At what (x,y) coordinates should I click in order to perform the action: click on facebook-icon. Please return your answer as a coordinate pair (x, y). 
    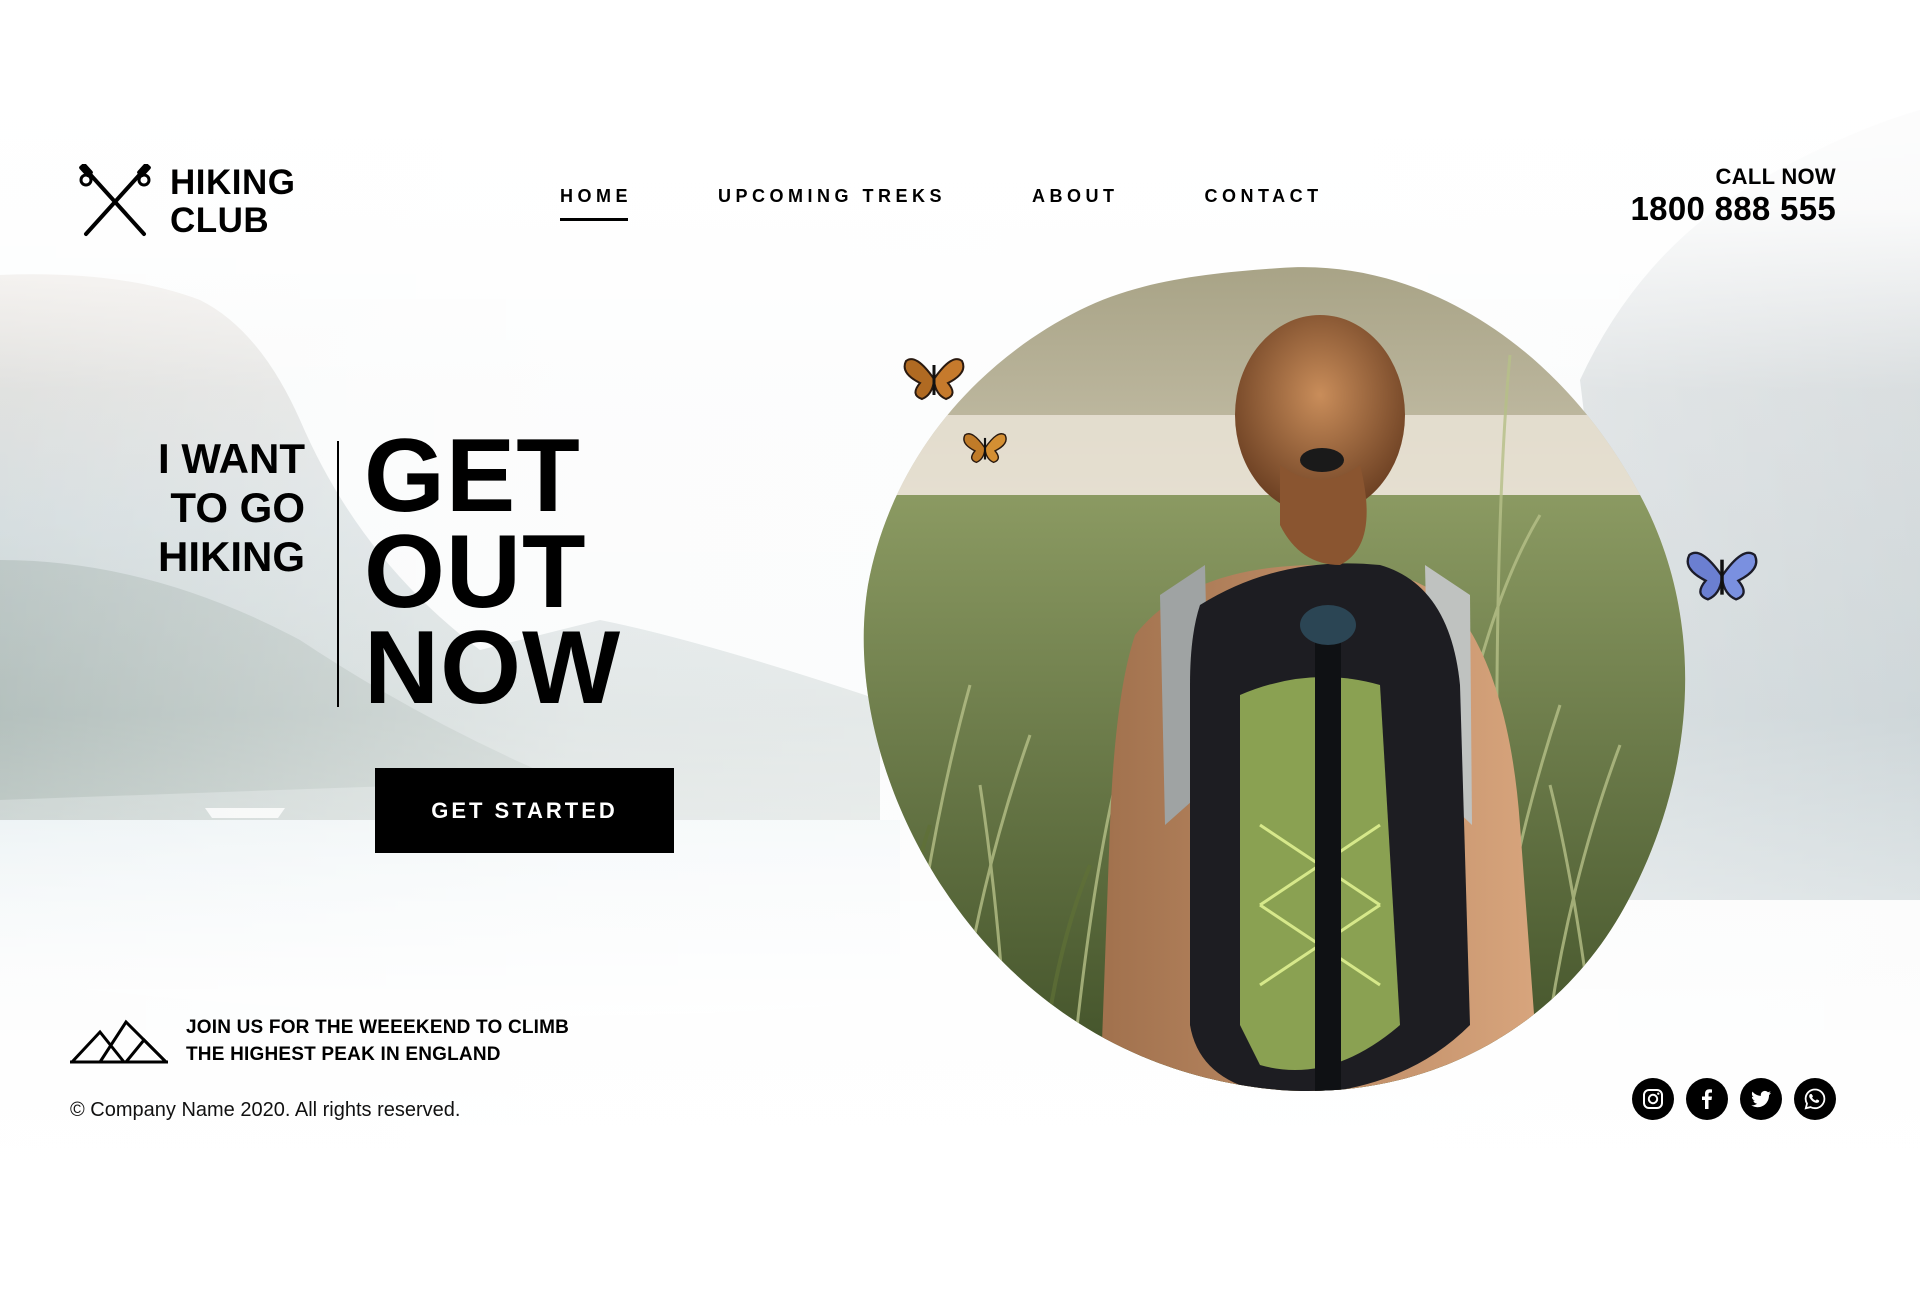
    Looking at the image, I should click on (1707, 1099).